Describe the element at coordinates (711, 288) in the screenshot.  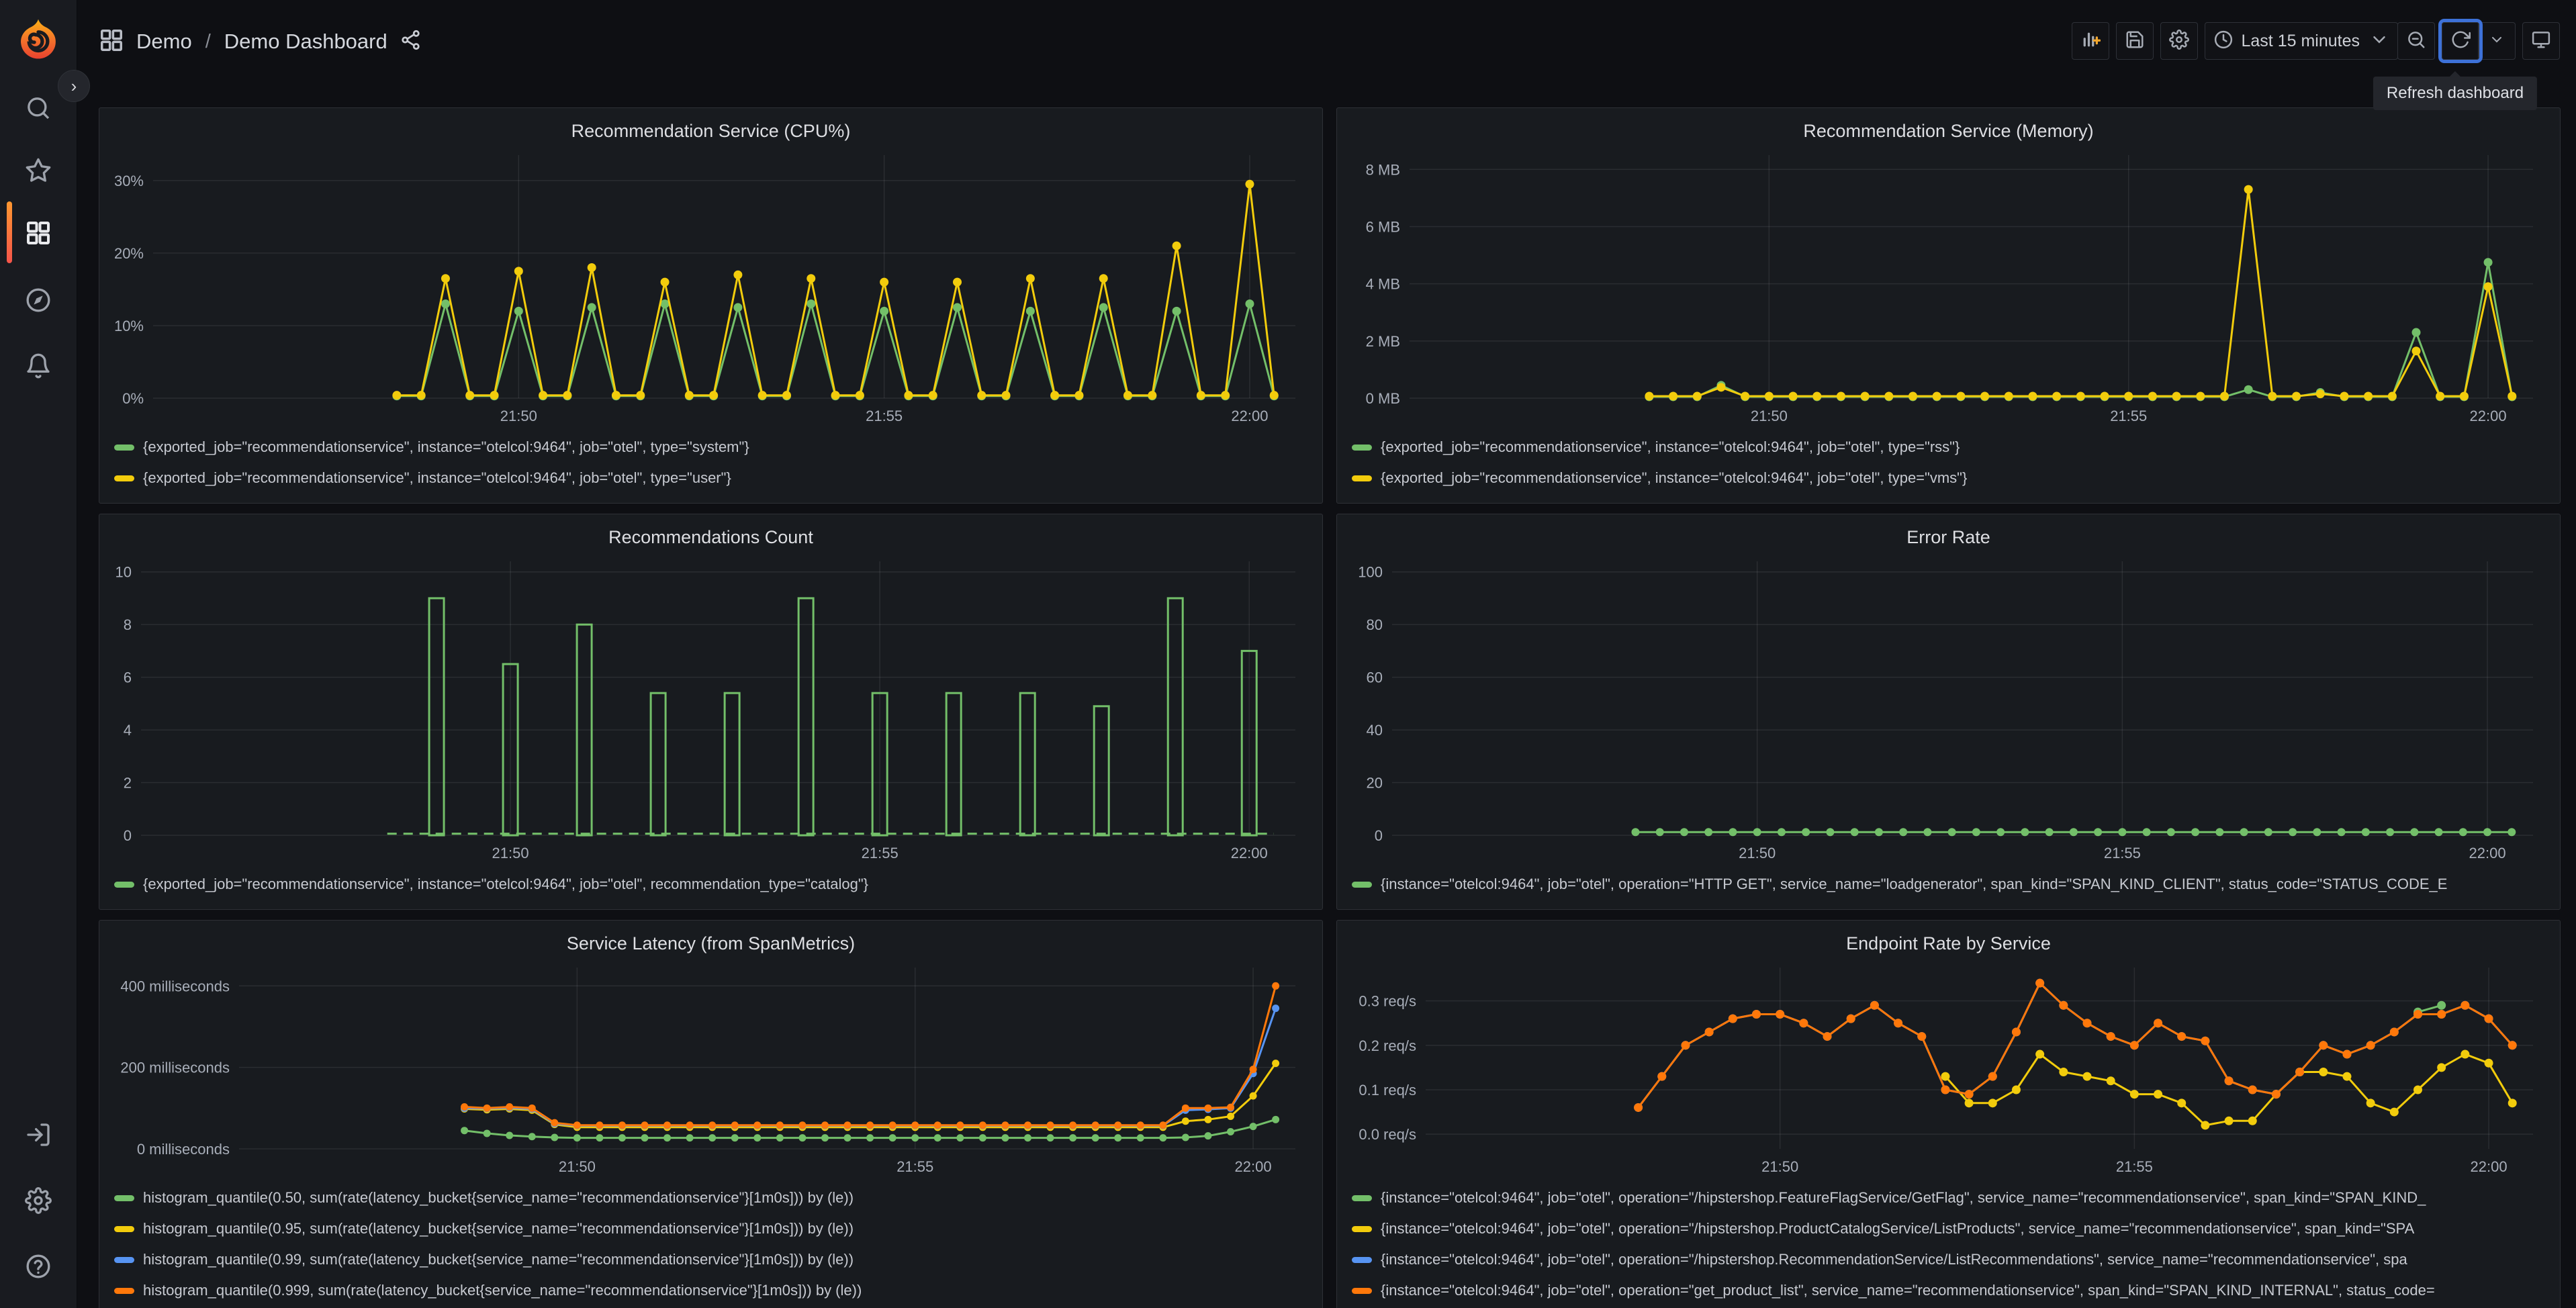
I see `chart-recommendation-cpu: 21:50 21:55 22:00 0% 10% 20% 30%` at that location.